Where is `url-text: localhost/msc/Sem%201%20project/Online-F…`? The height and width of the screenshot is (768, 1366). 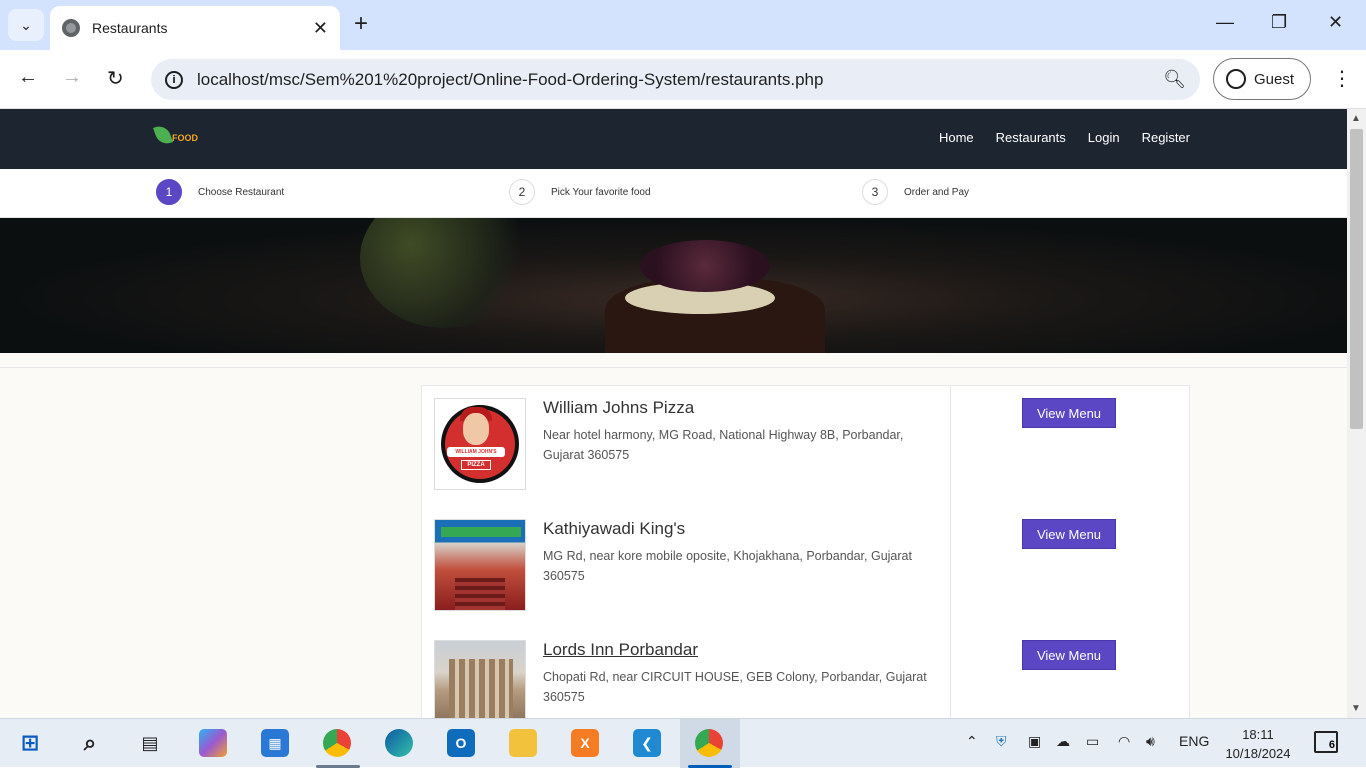 url-text: localhost/msc/Sem%201%20project/Online-F… is located at coordinates (680, 80).